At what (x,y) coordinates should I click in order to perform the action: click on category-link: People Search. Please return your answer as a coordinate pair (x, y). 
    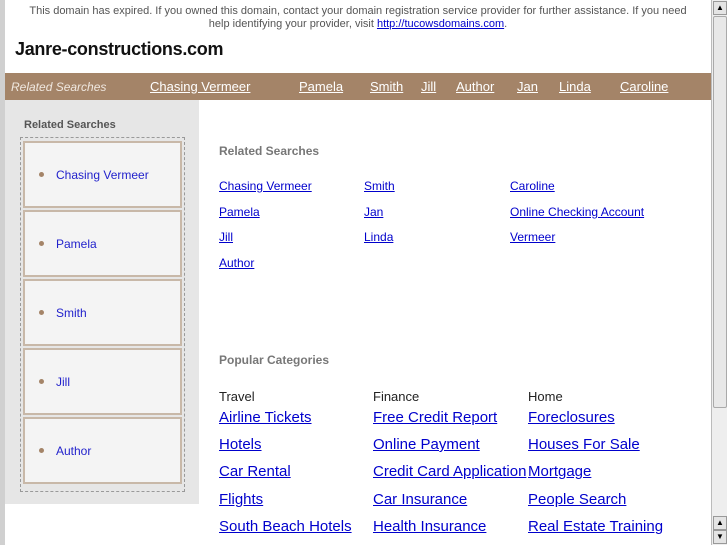
    Looking at the image, I should click on (577, 499).